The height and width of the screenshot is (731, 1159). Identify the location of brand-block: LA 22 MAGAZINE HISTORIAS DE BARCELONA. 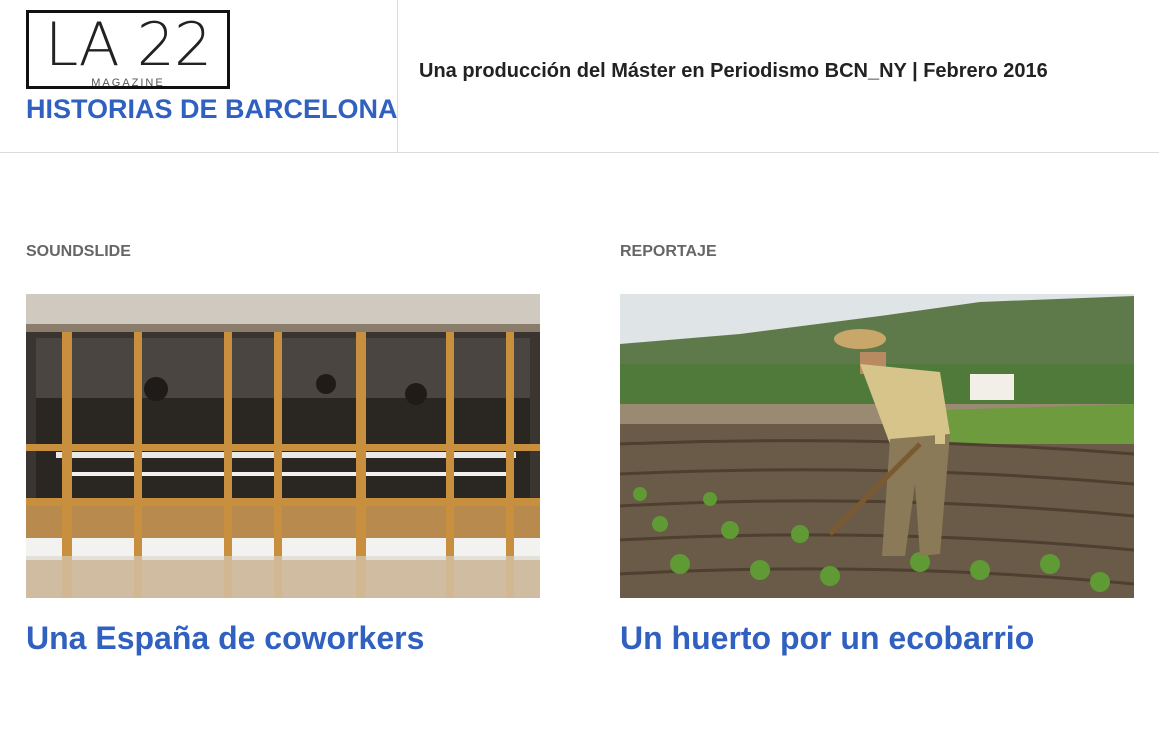
(199, 76).